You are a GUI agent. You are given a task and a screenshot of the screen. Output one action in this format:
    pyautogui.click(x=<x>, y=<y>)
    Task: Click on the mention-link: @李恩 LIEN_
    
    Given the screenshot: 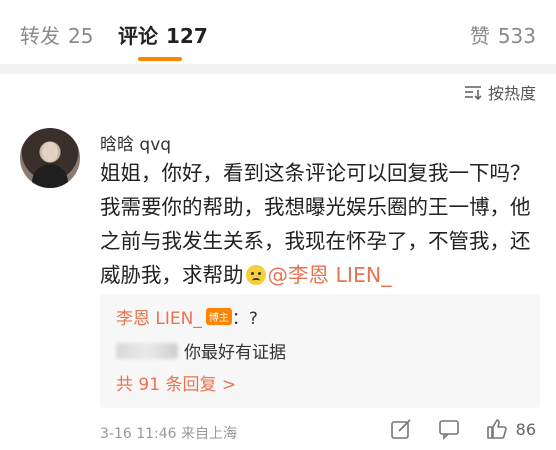 What is the action you would take?
    pyautogui.click(x=330, y=275)
    